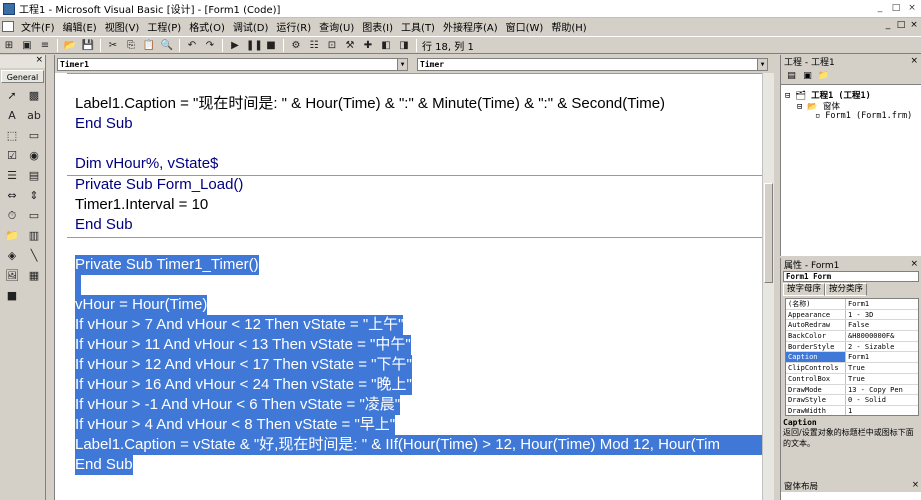 The height and width of the screenshot is (500, 921). I want to click on textbox-icon: ab, so click(34, 115).